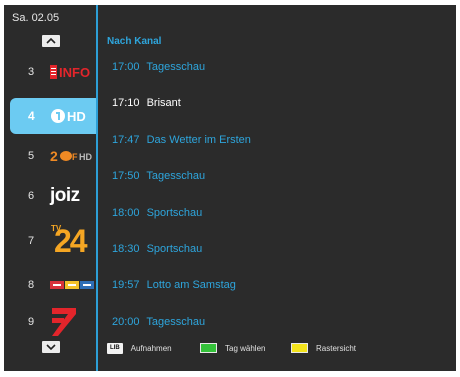 This screenshot has height=377, width=460. I want to click on program-item: 20:00 Tagesschau, so click(158, 322).